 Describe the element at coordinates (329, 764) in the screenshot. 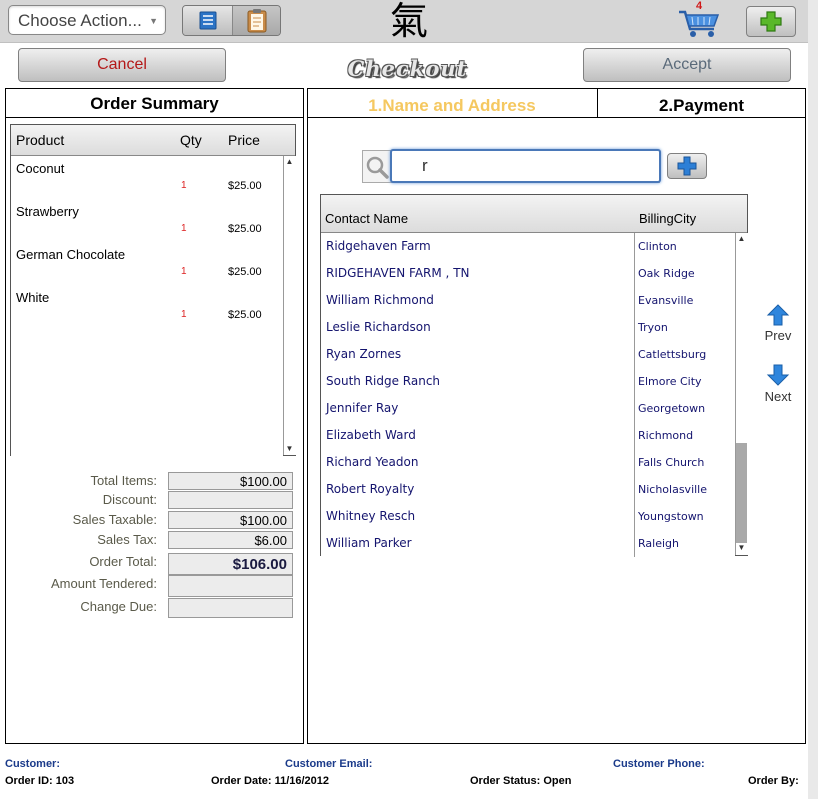

I see `customer-email-label: Customer Email:` at that location.